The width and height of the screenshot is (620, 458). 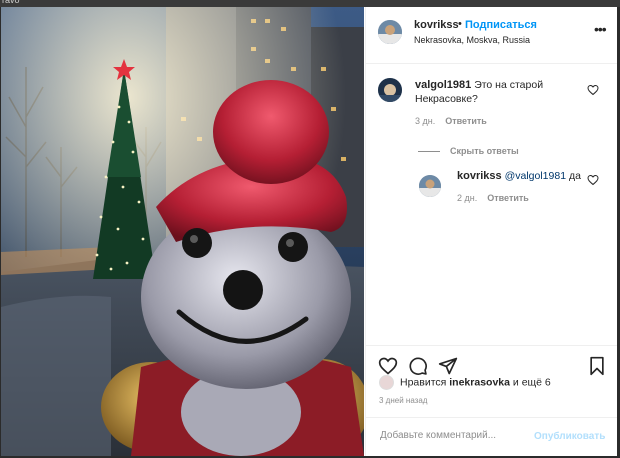 What do you see at coordinates (423, 382) in the screenshot?
I see `likes-prefix: Нравится` at bounding box center [423, 382].